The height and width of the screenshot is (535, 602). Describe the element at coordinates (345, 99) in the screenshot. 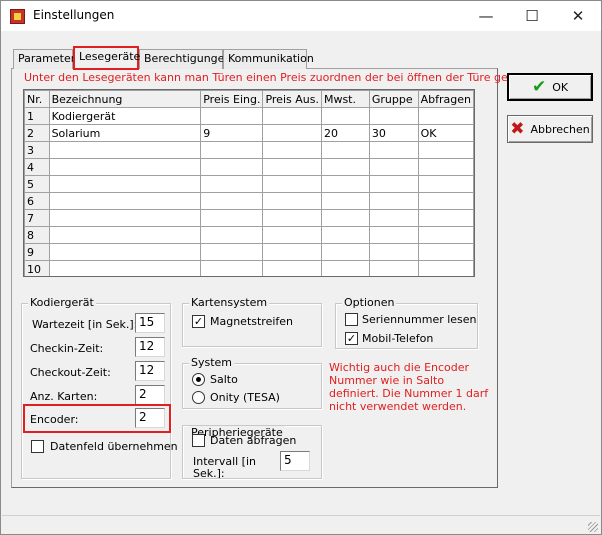

I see `grid-column-header: Mwst.` at that location.